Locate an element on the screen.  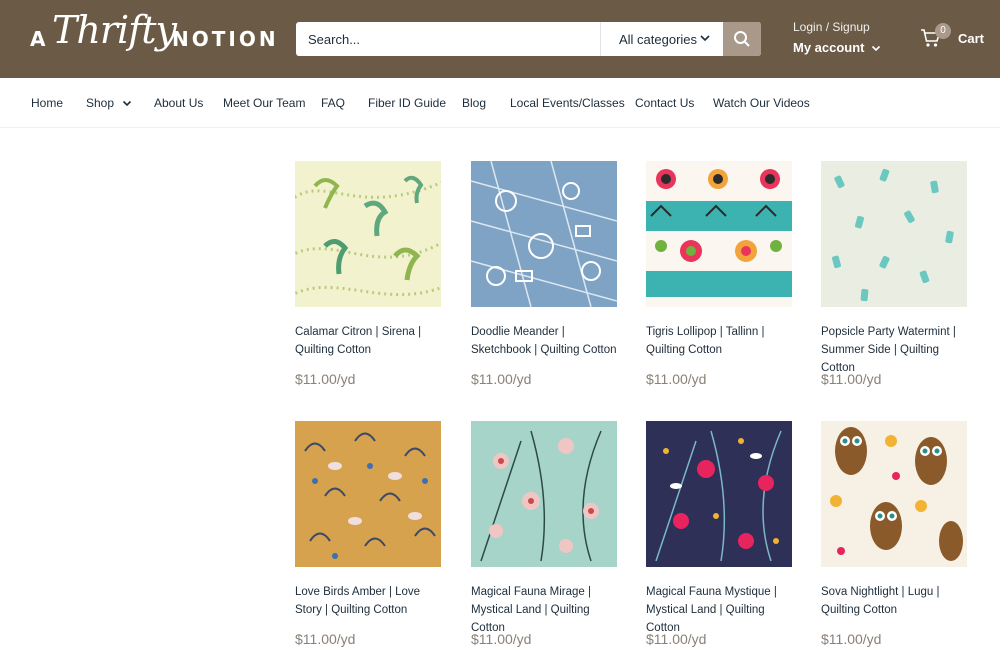
nav-item-label: Contact Us is located at coordinates (665, 103).